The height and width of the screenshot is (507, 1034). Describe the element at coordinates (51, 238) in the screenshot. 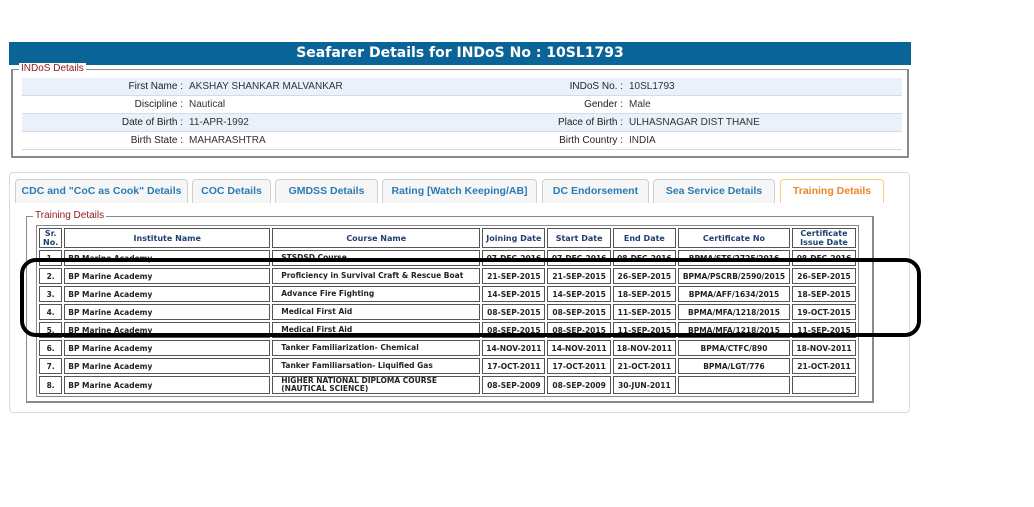

I see `column-header: Sr. No.` at that location.